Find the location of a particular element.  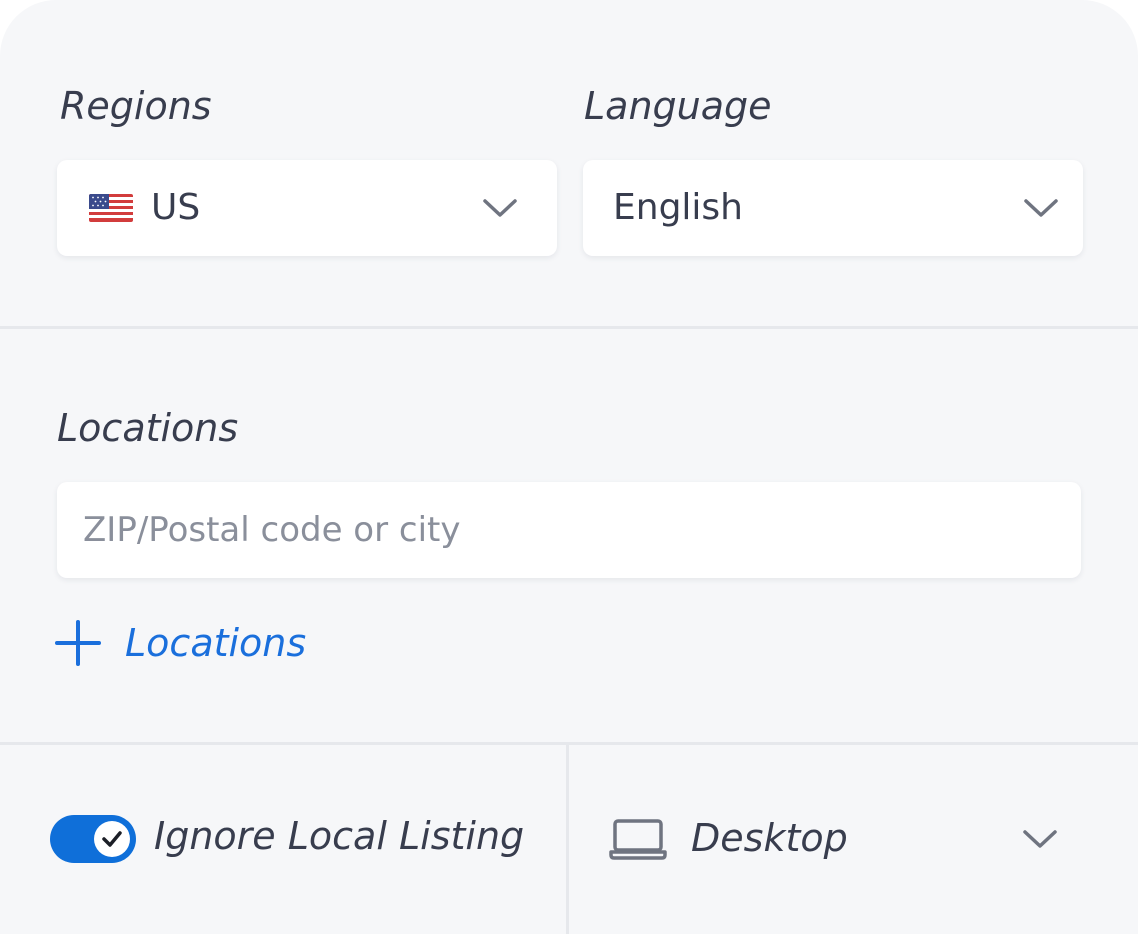

location-search-input is located at coordinates (569, 530).